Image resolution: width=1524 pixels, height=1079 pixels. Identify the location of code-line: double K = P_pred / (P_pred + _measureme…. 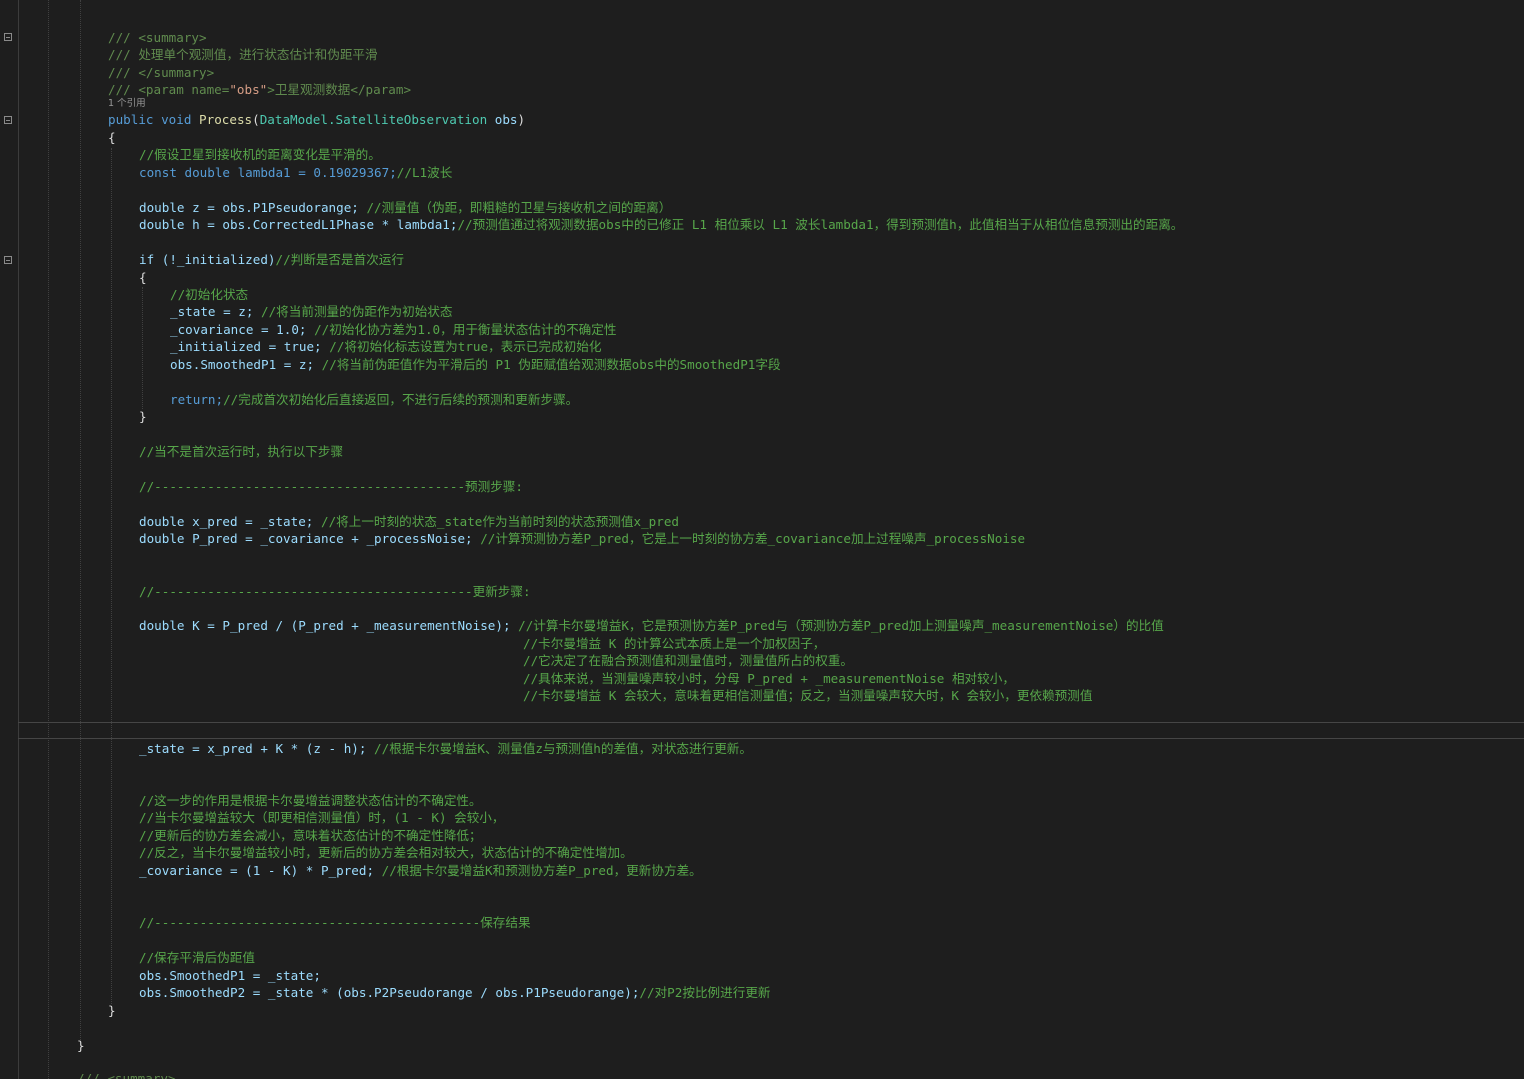
(651, 625).